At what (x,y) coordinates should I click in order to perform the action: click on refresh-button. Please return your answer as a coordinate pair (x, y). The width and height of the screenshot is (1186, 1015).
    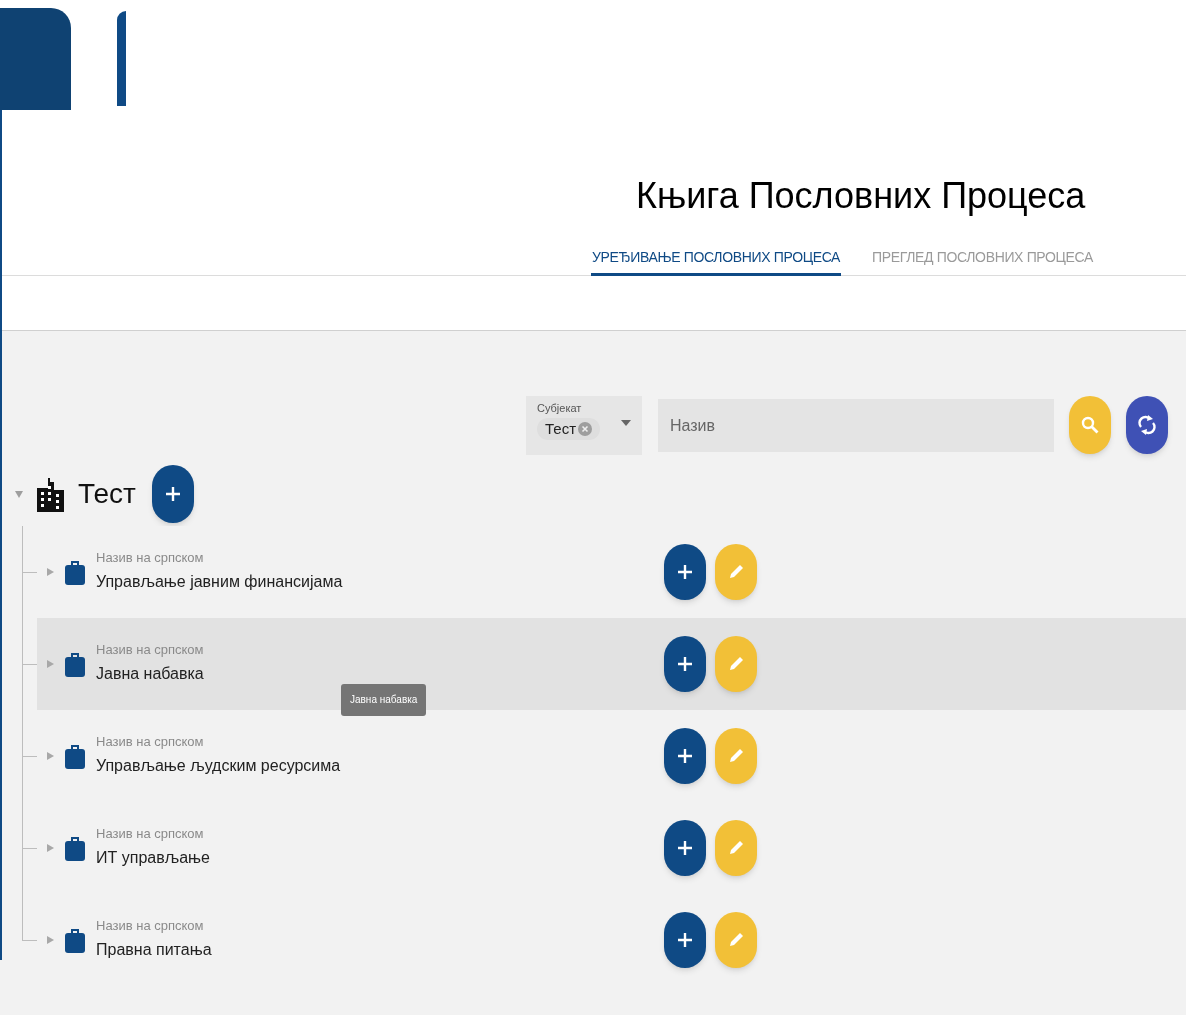
    Looking at the image, I should click on (1147, 425).